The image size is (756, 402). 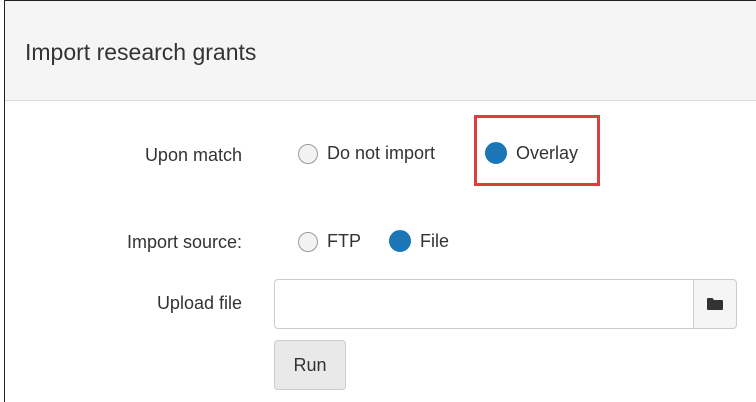 I want to click on upon-match-label: Upon match, so click(x=193, y=155).